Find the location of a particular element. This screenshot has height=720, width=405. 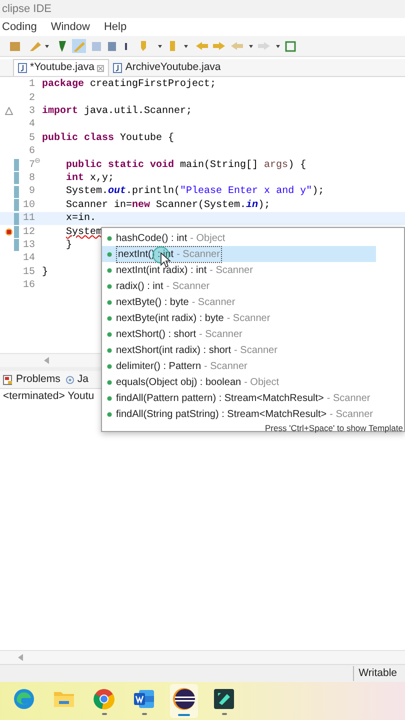

line-number: 2 is located at coordinates (31, 99).